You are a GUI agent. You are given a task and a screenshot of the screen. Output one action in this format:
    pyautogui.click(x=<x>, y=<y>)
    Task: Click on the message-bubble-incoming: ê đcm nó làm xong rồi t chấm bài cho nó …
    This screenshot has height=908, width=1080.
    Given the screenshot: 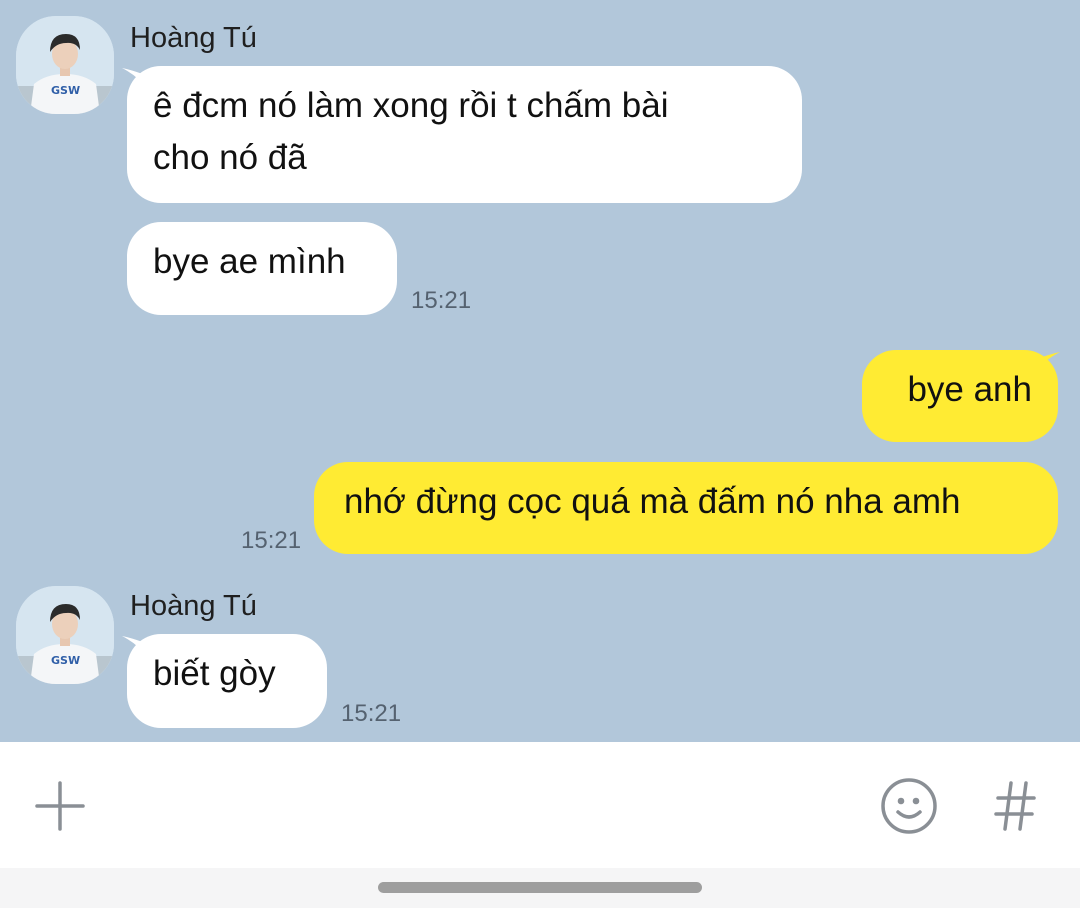 What is the action you would take?
    pyautogui.click(x=464, y=134)
    